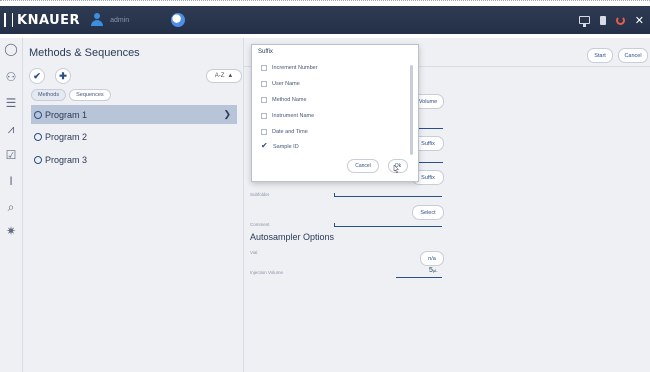  I want to click on cancel-button: Cancel, so click(633, 55).